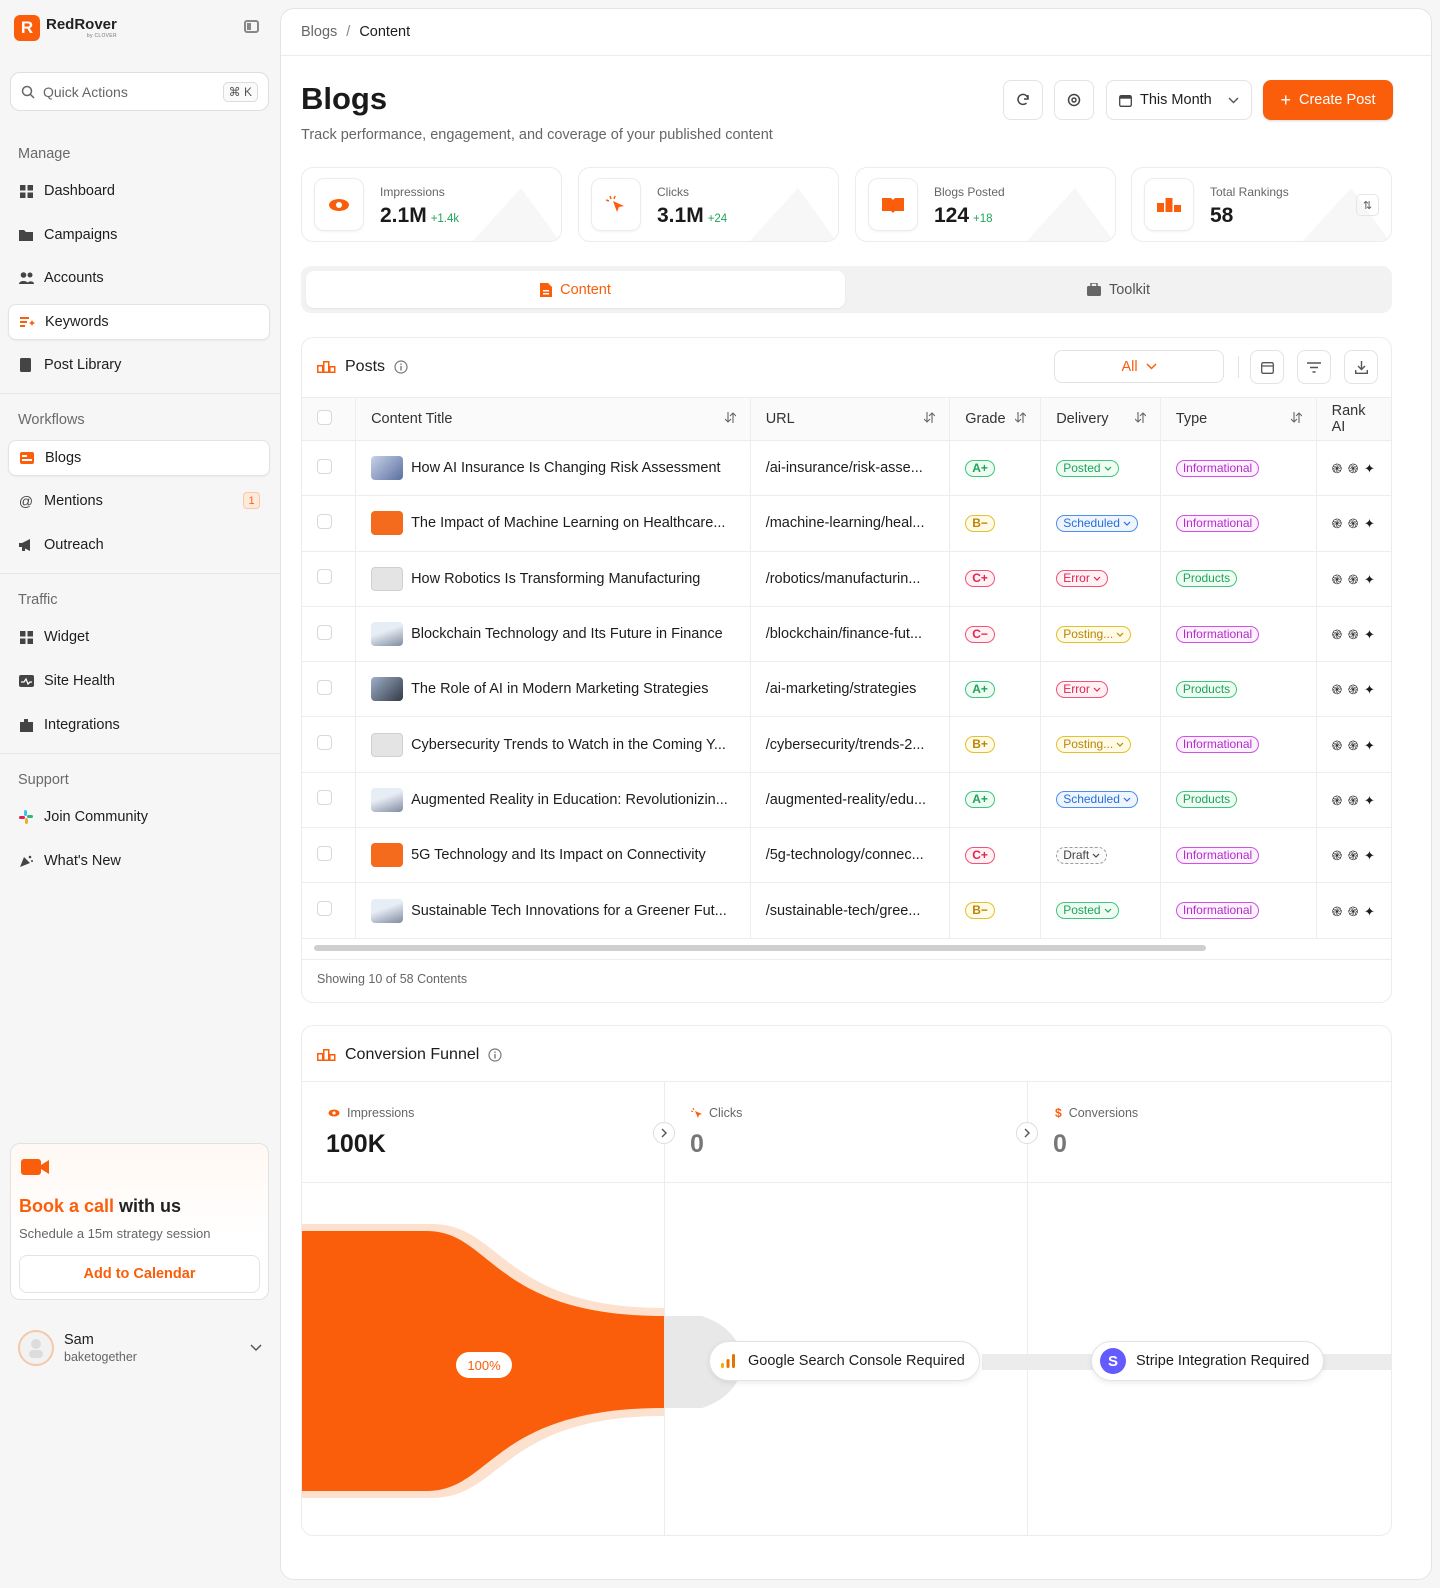  I want to click on posts-filter-select: All, so click(1139, 366).